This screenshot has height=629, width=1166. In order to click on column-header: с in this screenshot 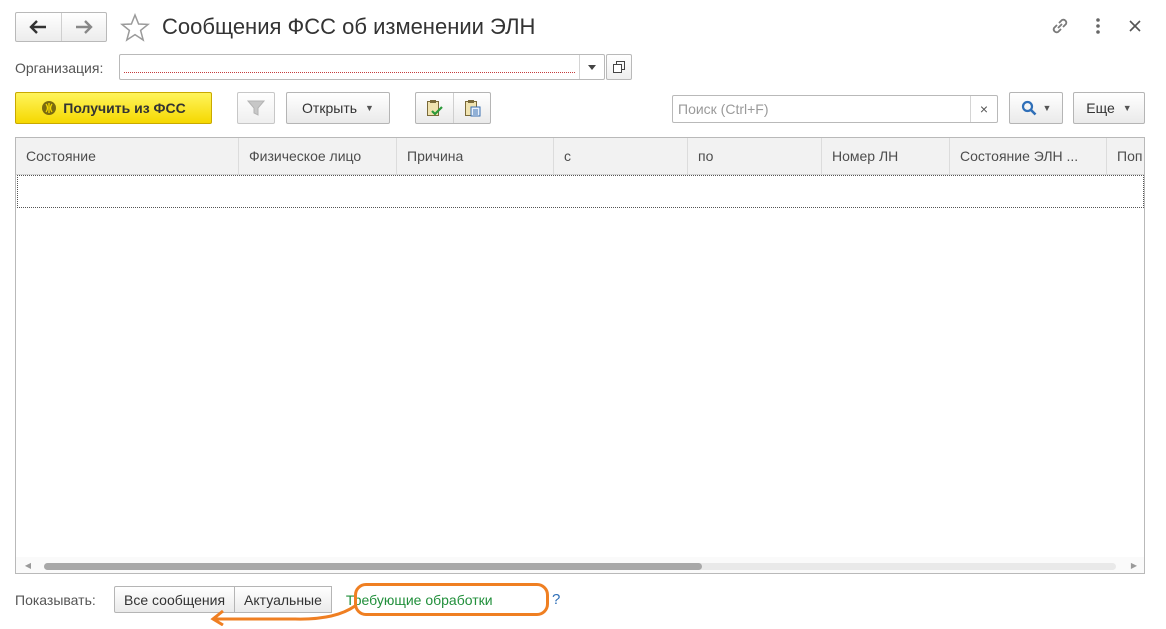, I will do `click(621, 156)`.